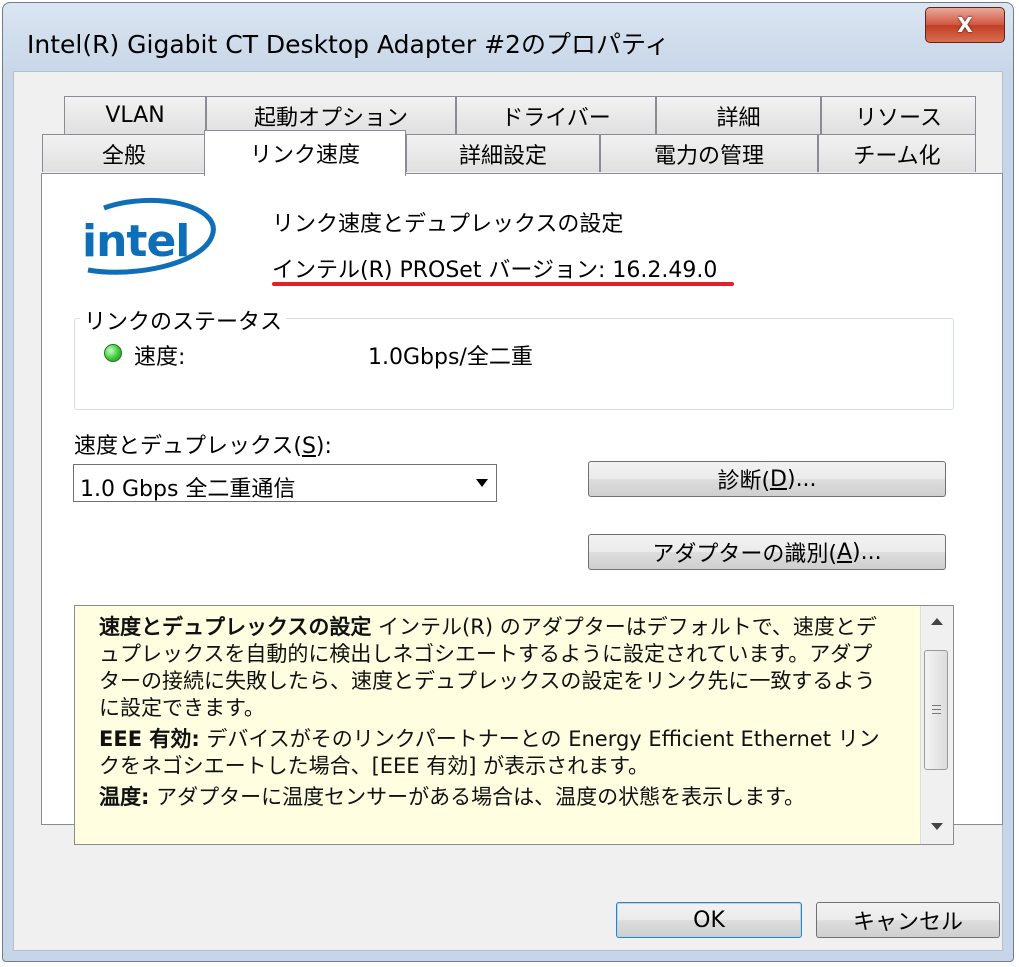 The height and width of the screenshot is (967, 1019). What do you see at coordinates (305, 153) in the screenshot?
I see `tab-link-speed: リンク速度` at bounding box center [305, 153].